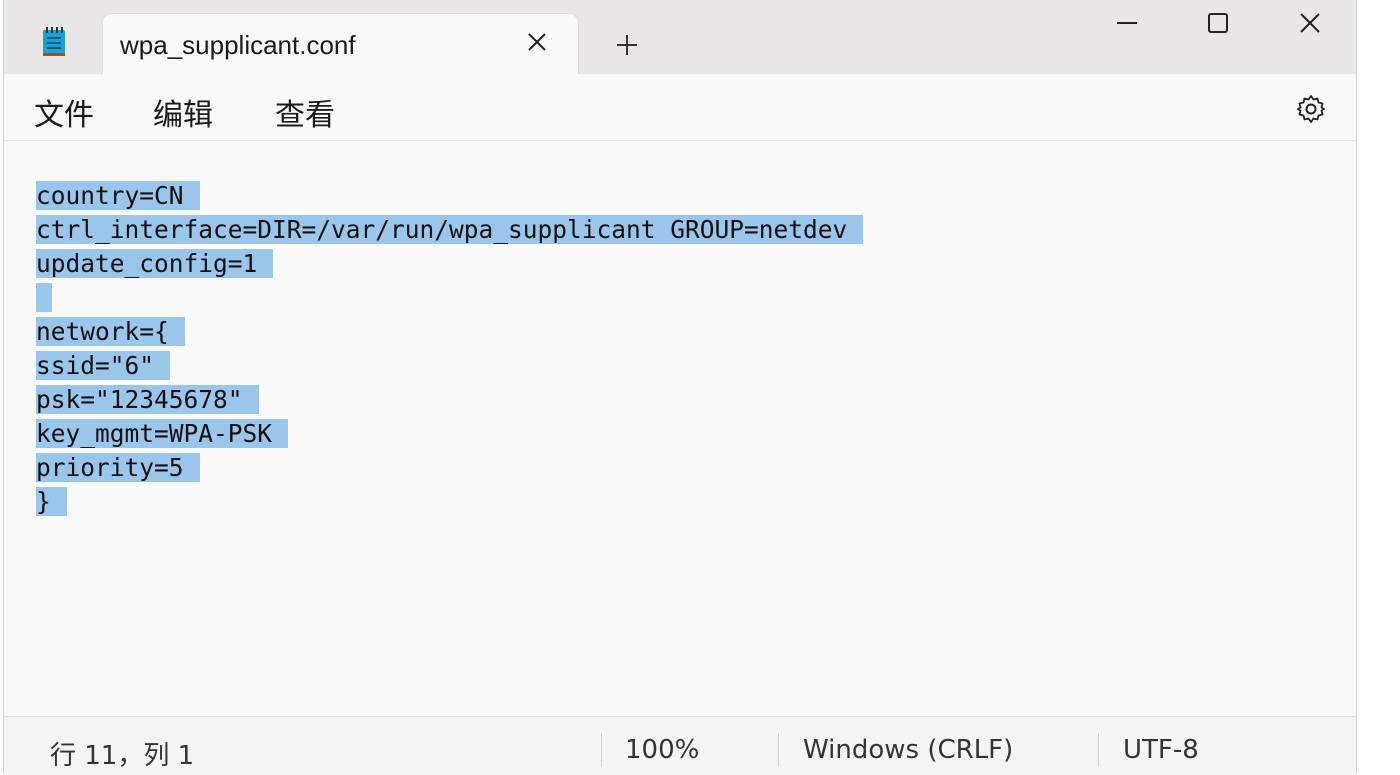  I want to click on code-text: key_mgmt=WPA-PSK, so click(162, 433).